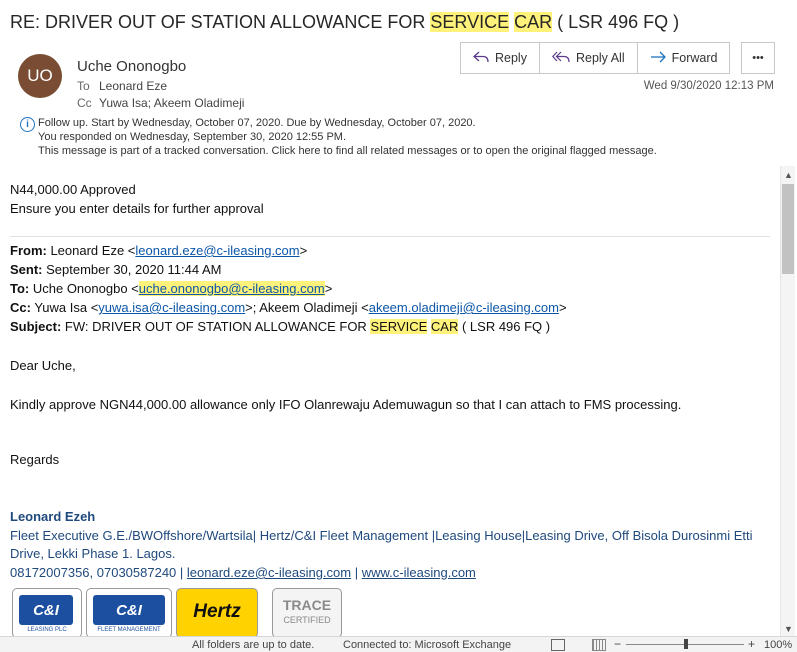 The width and height of the screenshot is (797, 652). Describe the element at coordinates (558, 645) in the screenshot. I see `normal-view-icon` at that location.